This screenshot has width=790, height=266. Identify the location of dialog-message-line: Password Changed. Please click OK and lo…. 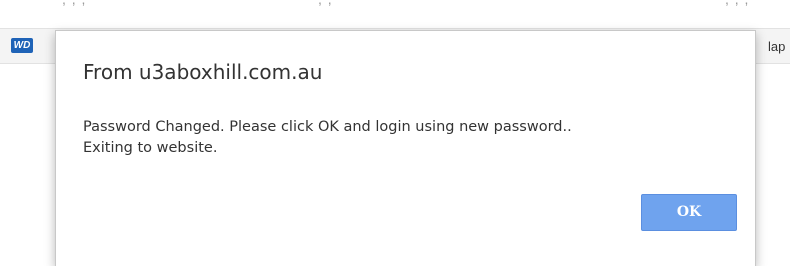
(327, 127).